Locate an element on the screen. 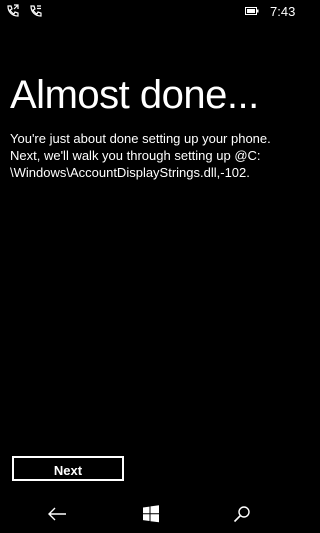 This screenshot has height=533, width=320. voicemail-forward-icon is located at coordinates (36, 11).